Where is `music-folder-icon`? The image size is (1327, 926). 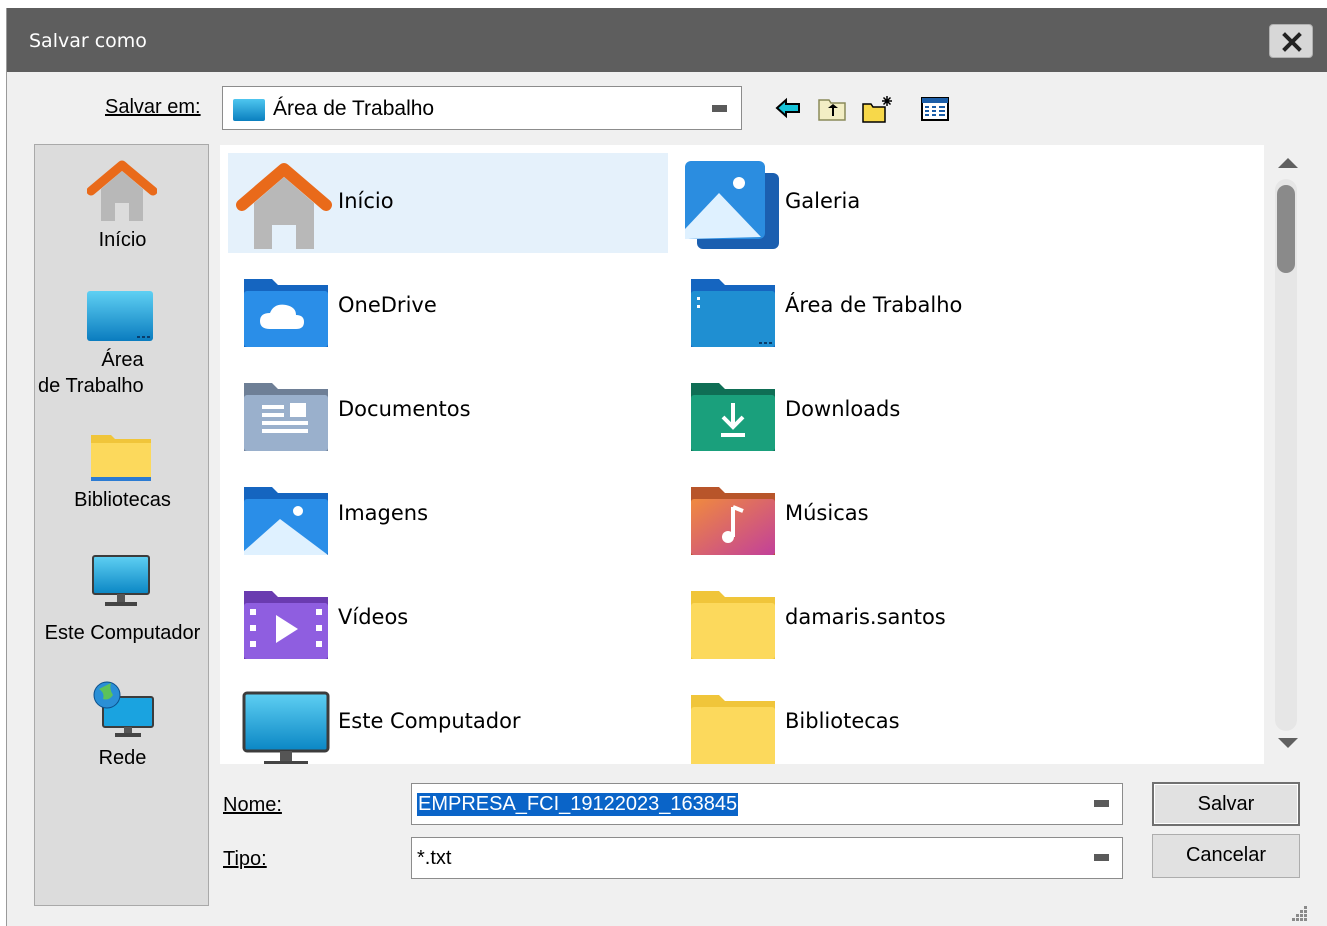
music-folder-icon is located at coordinates (733, 521).